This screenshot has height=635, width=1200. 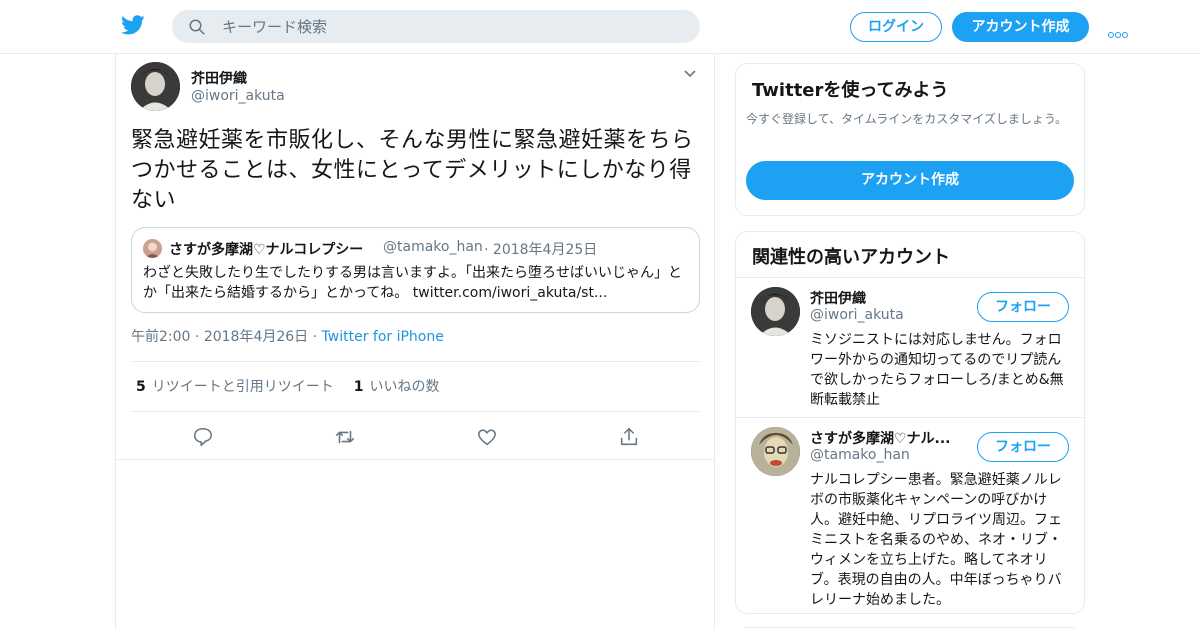 I want to click on reply-icon, so click(x=203, y=437).